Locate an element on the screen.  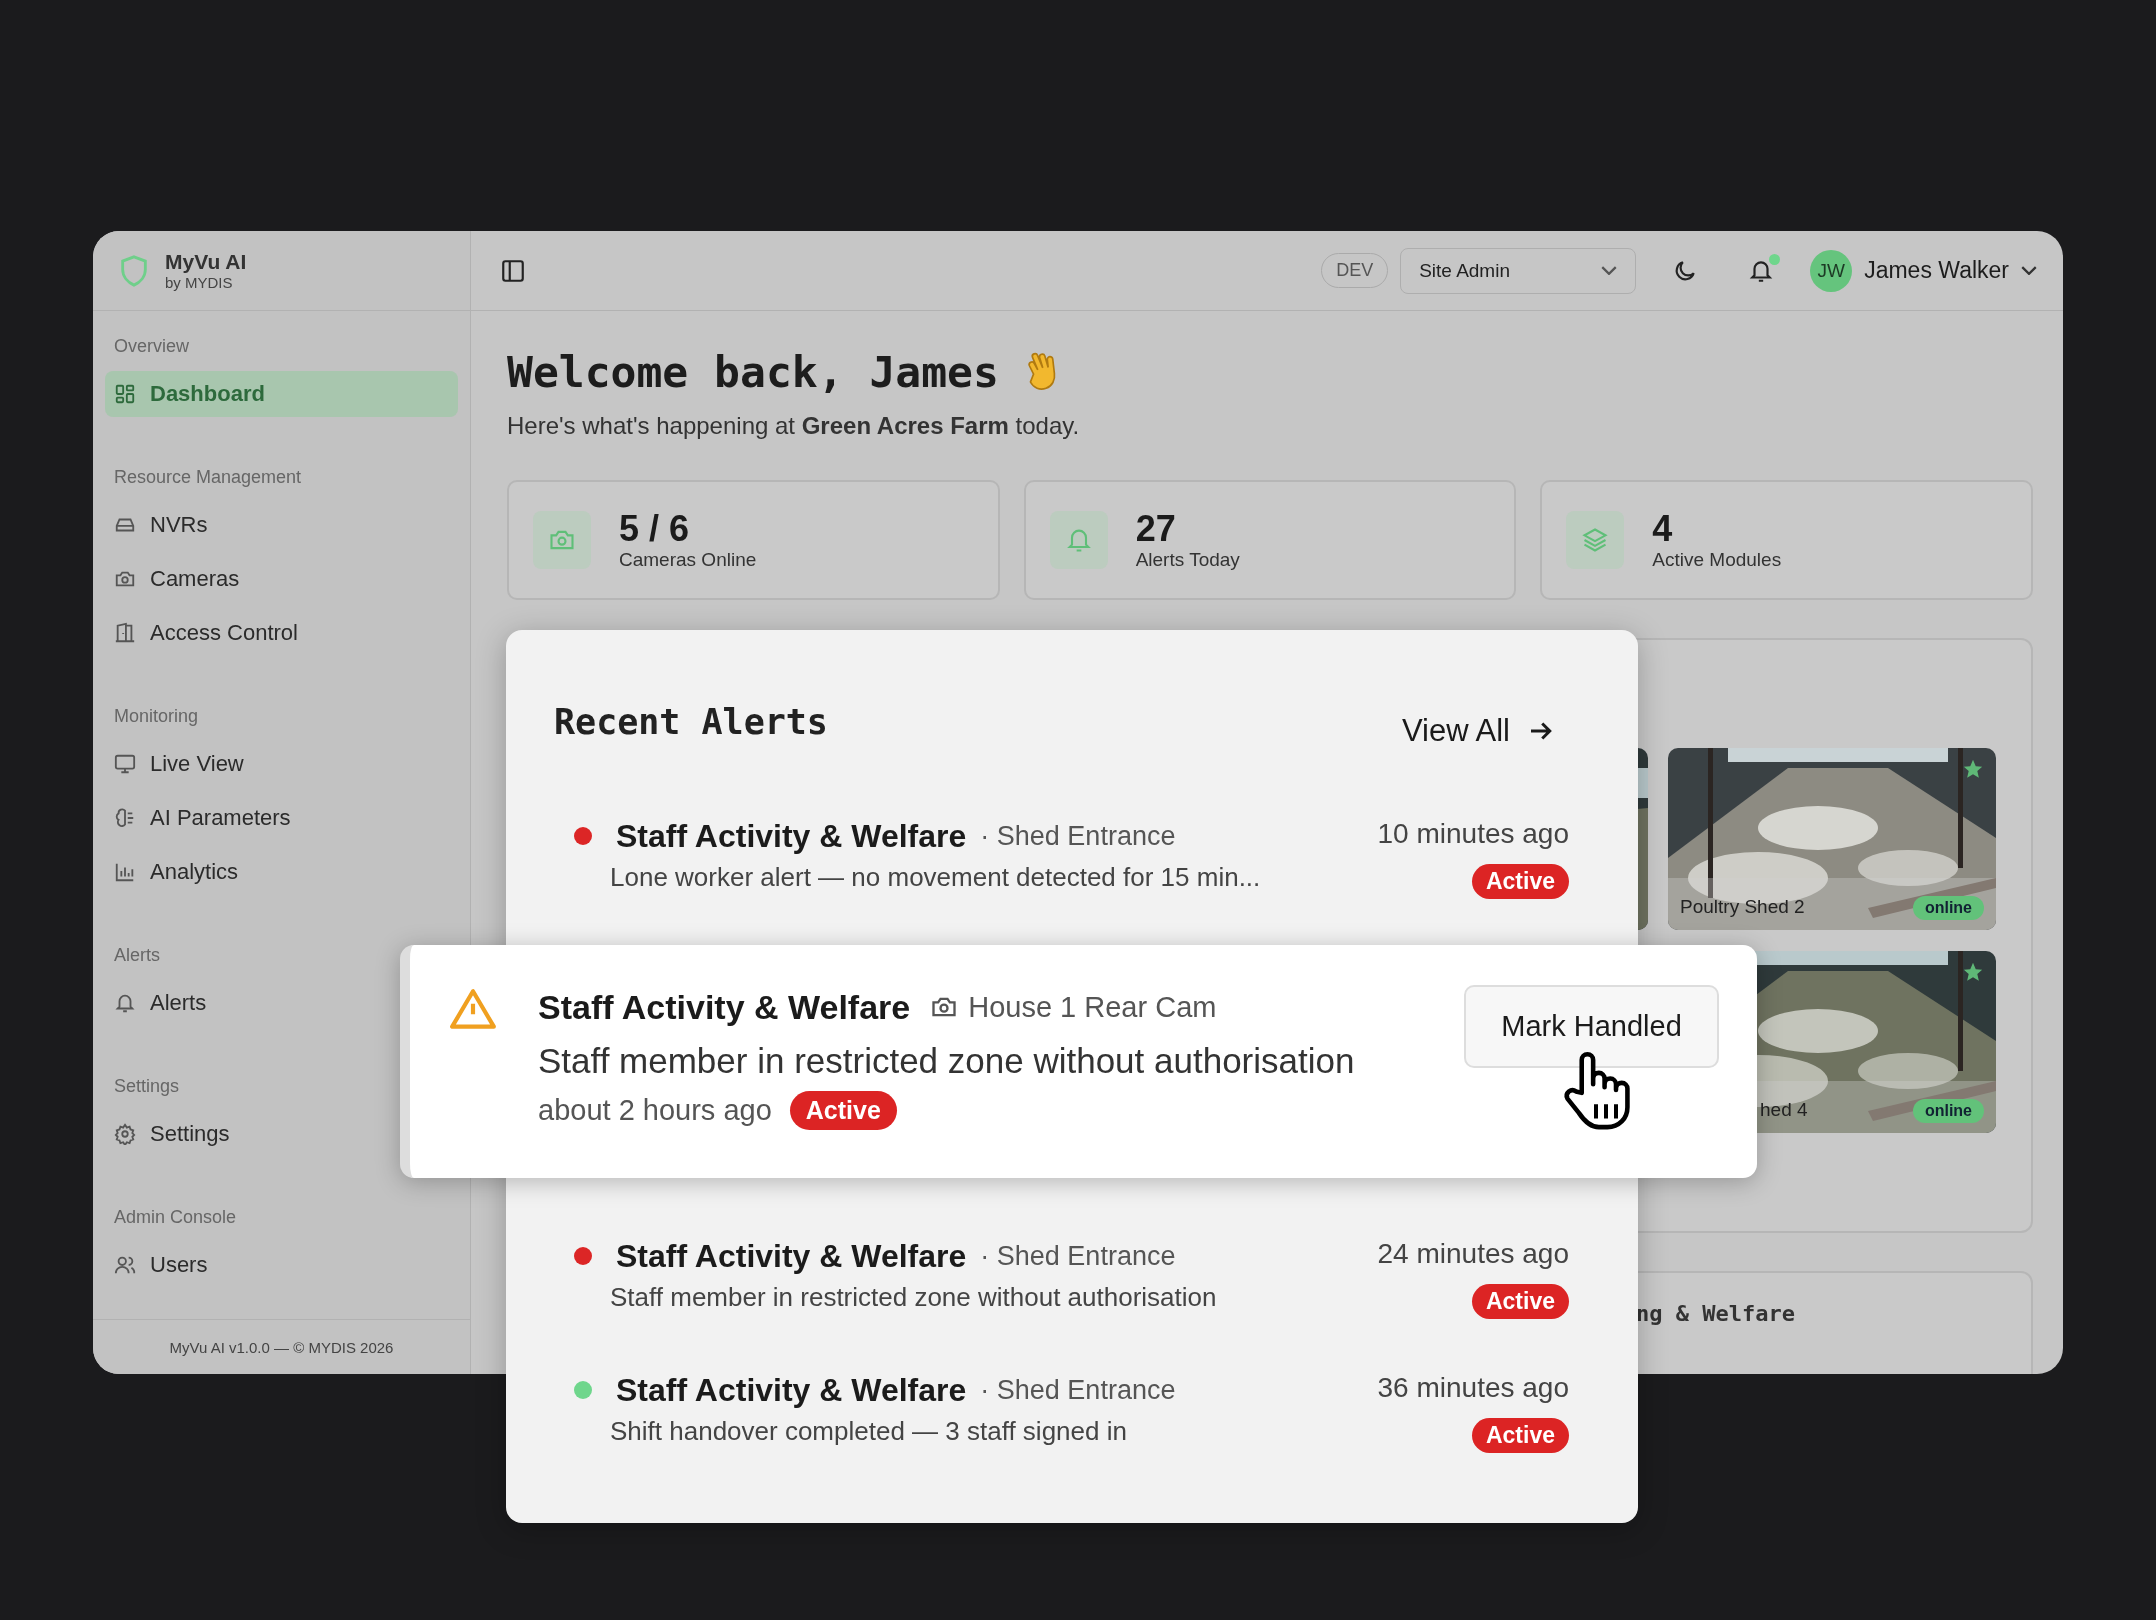
footer-text: MyVu AI v1.0.0 — © MYDIS 2026 is located at coordinates (281, 1347).